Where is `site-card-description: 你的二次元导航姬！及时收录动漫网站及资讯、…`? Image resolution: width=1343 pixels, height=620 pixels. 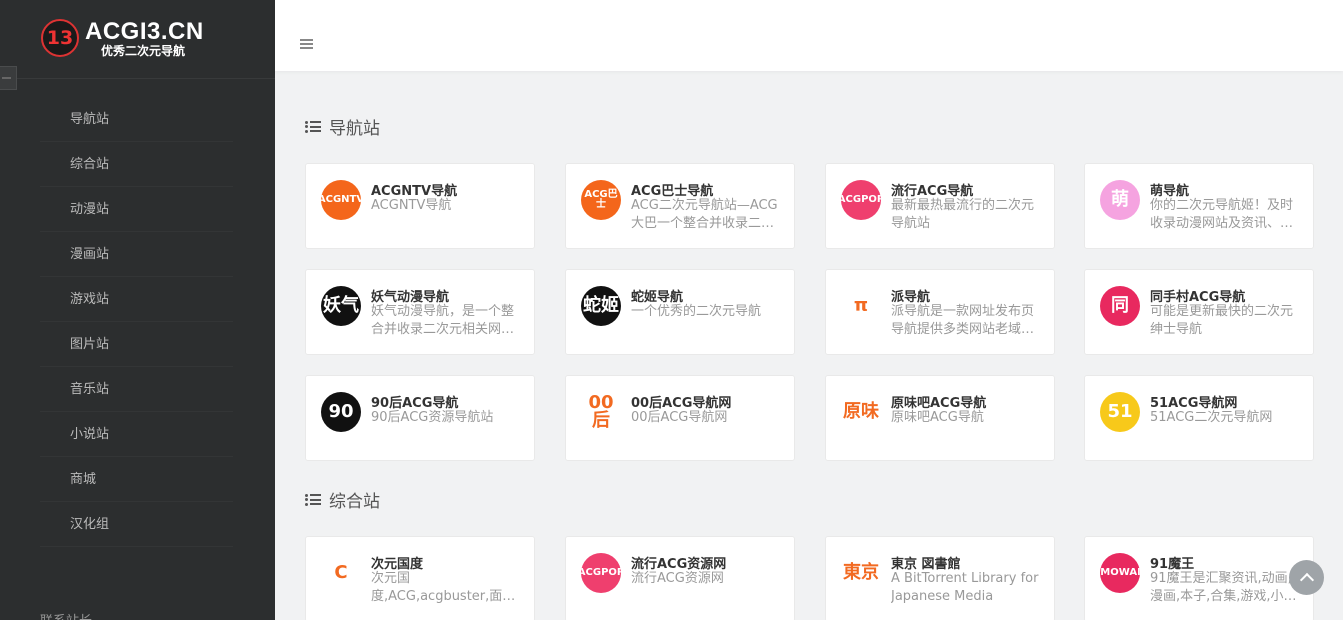 site-card-description: 你的二次元导航姬！及时收录动漫网站及资讯、… is located at coordinates (1222, 214).